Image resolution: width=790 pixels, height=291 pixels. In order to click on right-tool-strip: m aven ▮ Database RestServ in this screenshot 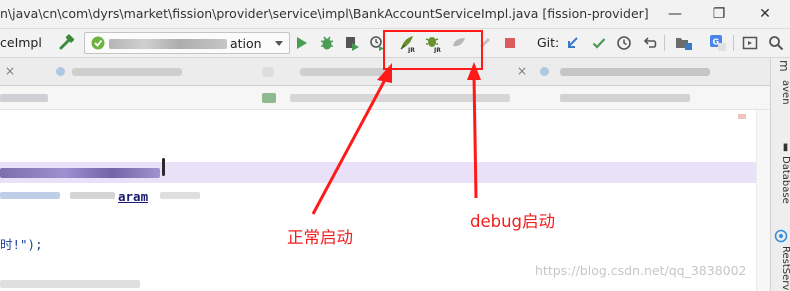, I will do `click(780, 174)`.